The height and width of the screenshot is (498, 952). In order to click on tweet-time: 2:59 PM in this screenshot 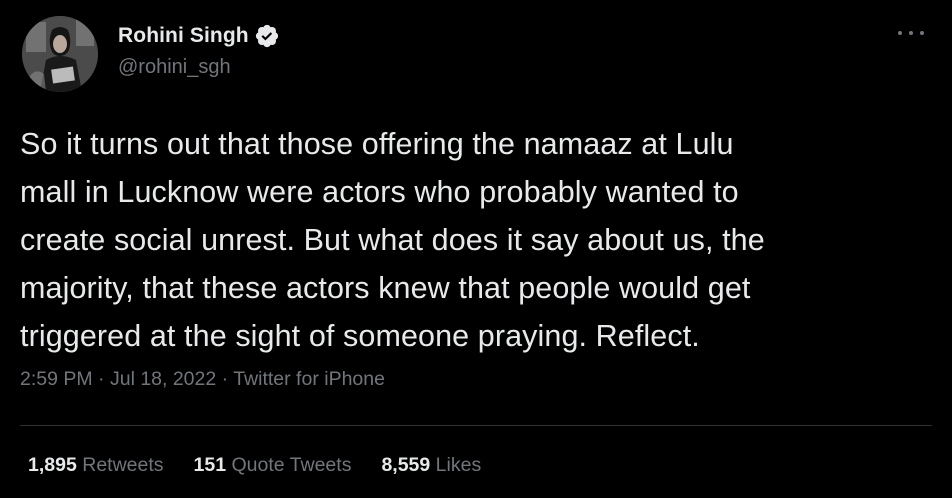, I will do `click(56, 379)`.